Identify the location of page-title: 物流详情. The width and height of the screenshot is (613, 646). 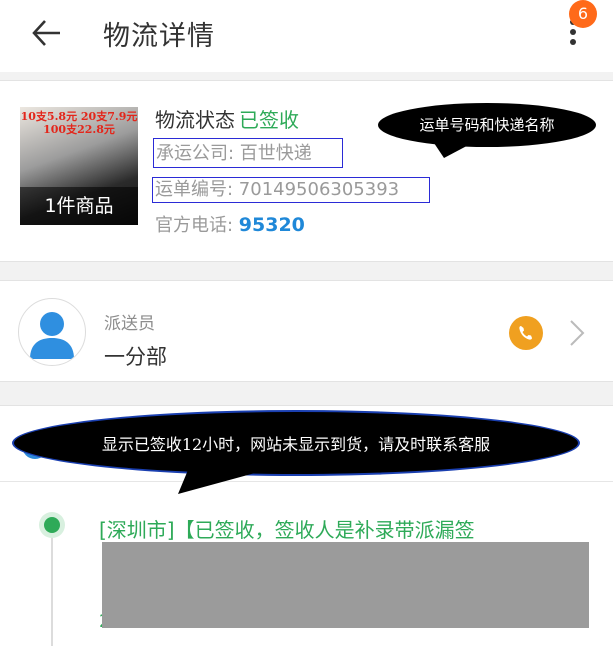
(159, 36).